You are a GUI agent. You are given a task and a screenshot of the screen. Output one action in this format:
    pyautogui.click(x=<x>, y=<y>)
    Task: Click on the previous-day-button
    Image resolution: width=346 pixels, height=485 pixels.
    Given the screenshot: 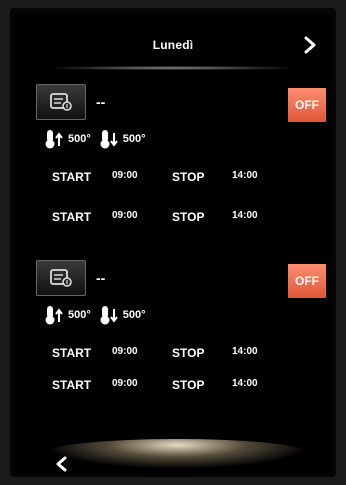 What is the action you would take?
    pyautogui.click(x=62, y=464)
    